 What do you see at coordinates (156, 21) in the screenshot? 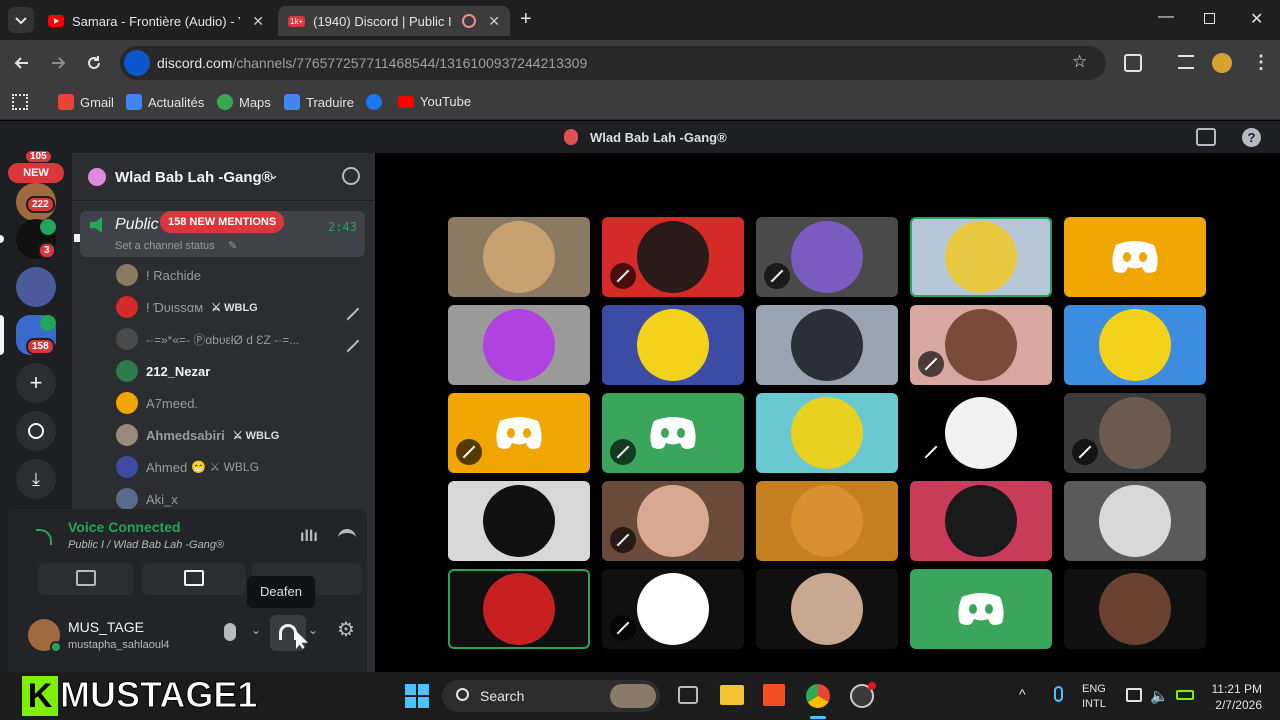
I see `tab-youtube: Samara - Frontière (Audio) - Yo ✕` at bounding box center [156, 21].